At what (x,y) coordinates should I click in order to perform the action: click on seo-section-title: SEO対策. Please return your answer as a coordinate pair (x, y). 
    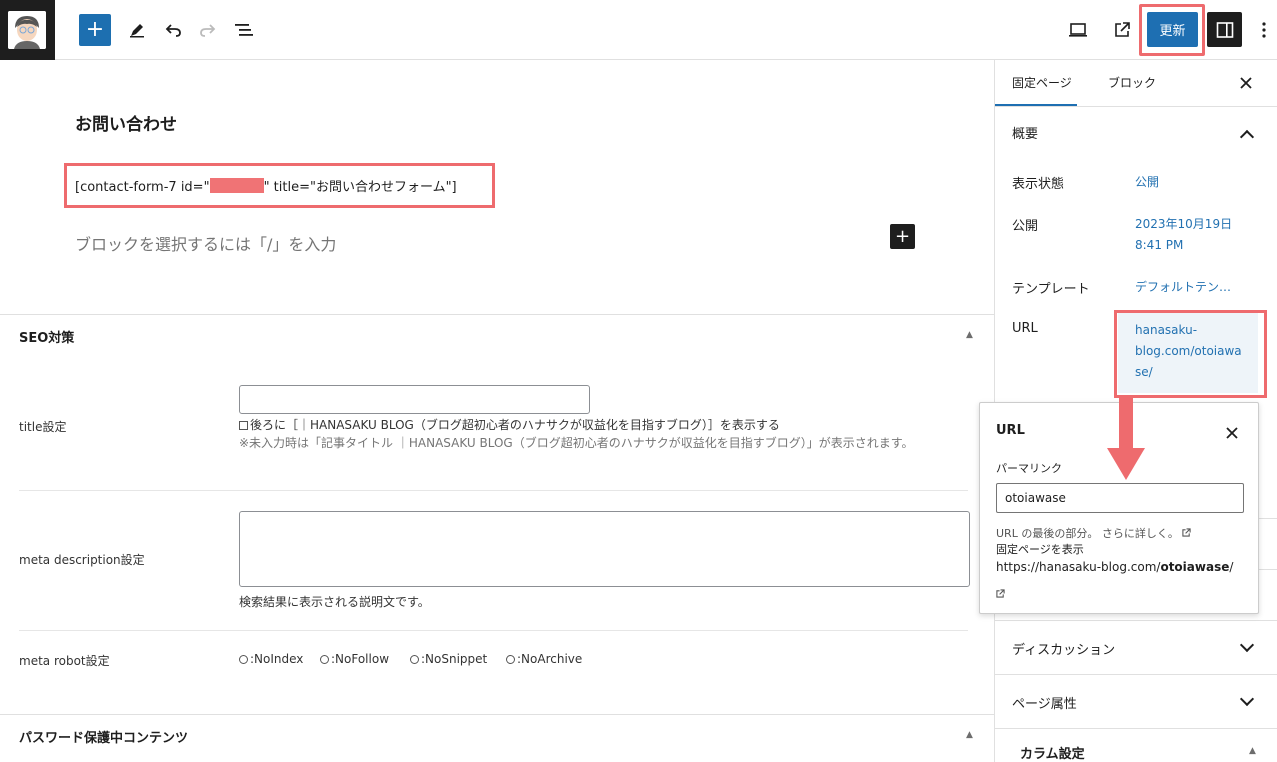
    Looking at the image, I should click on (46, 336).